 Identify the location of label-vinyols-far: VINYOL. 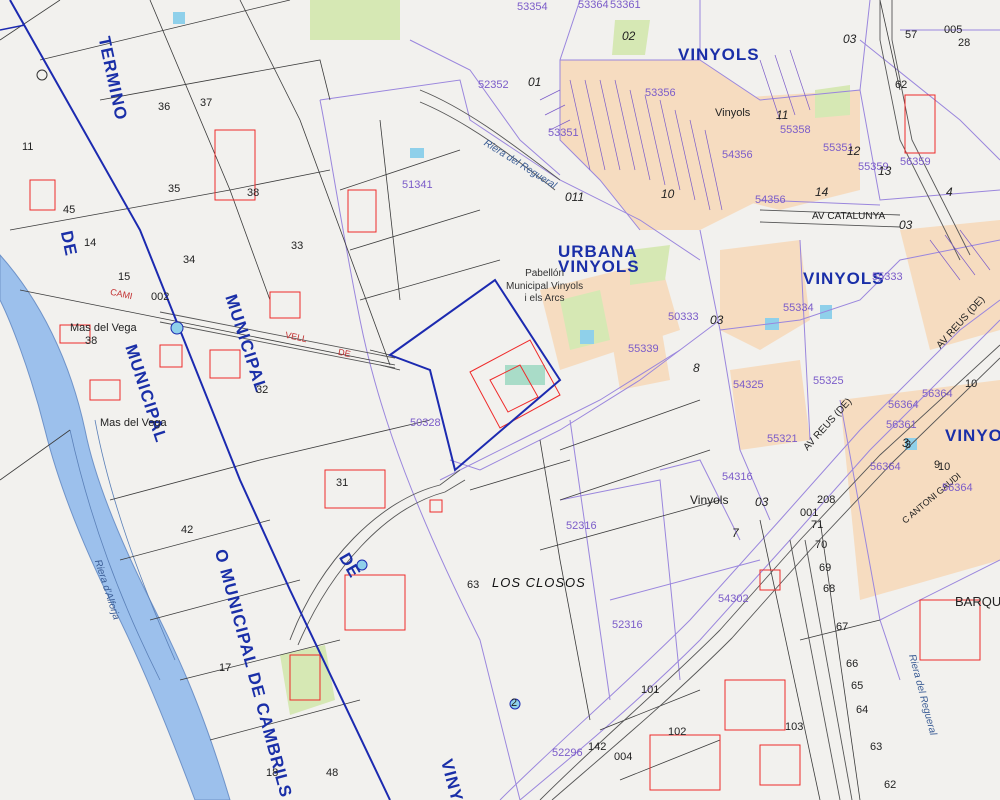
(972, 435).